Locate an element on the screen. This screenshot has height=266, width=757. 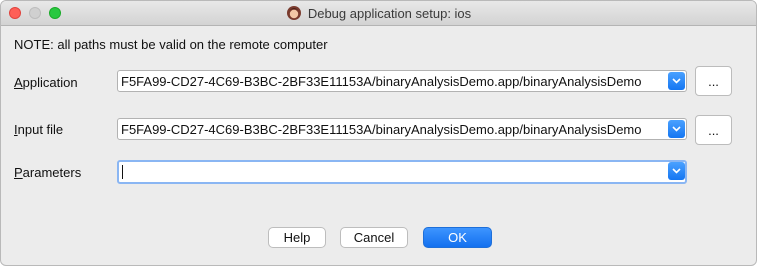
cancel-button: Cancel is located at coordinates (374, 237).